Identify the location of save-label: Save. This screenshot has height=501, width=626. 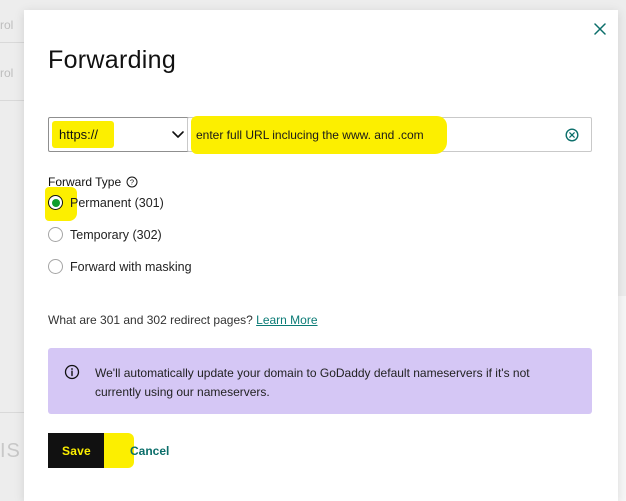
(76, 451).